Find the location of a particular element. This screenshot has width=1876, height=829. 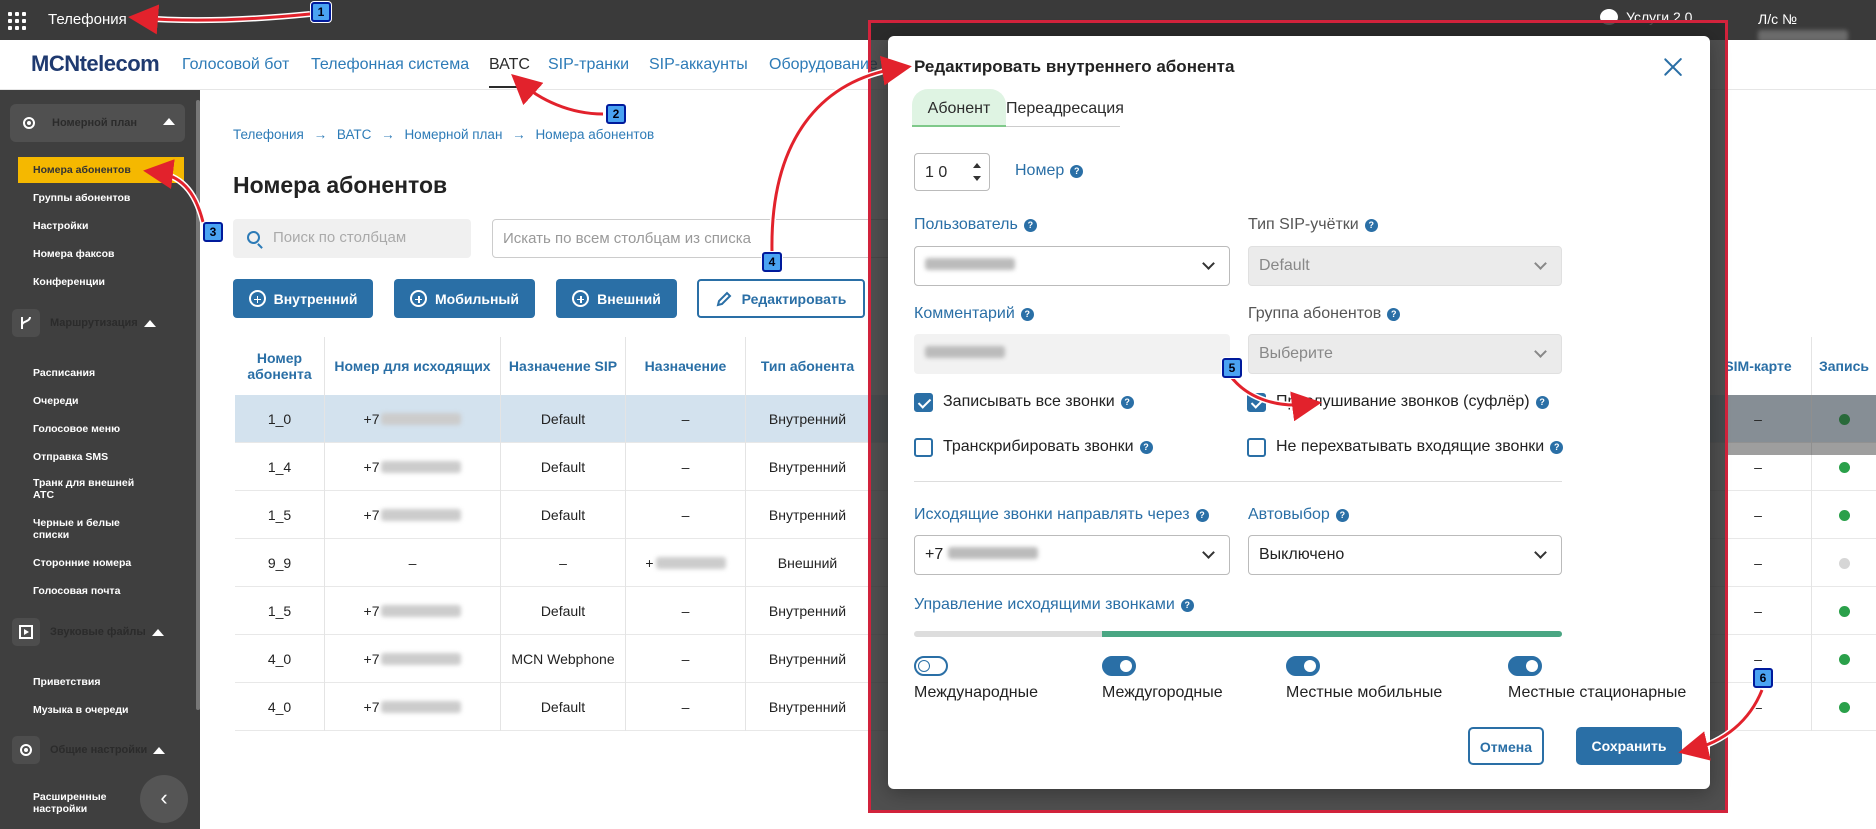

annotation-badge-5: 5 is located at coordinates (1232, 368).